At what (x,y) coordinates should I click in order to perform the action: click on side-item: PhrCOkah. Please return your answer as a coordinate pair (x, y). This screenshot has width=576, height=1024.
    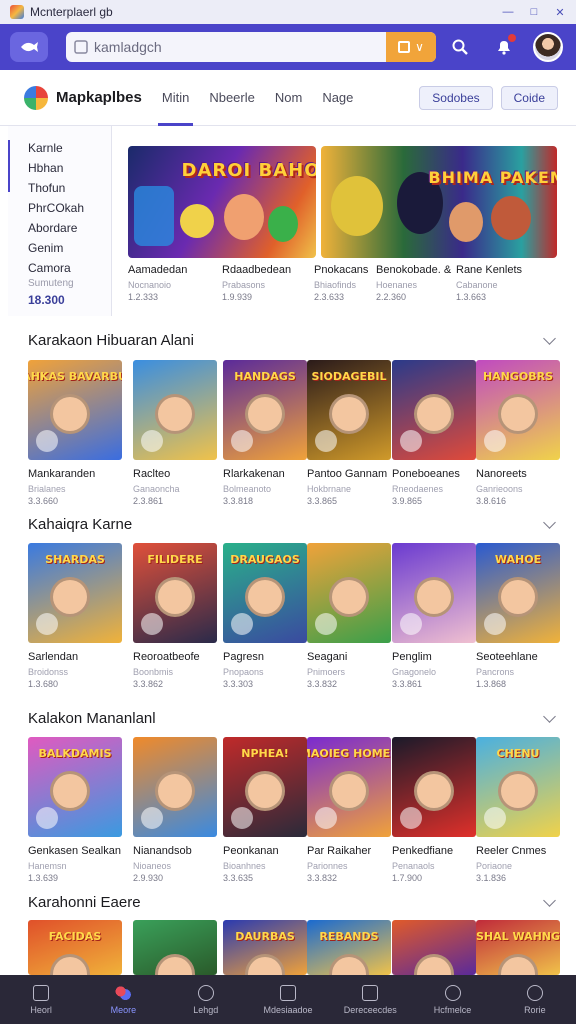
    Looking at the image, I should click on (69, 208).